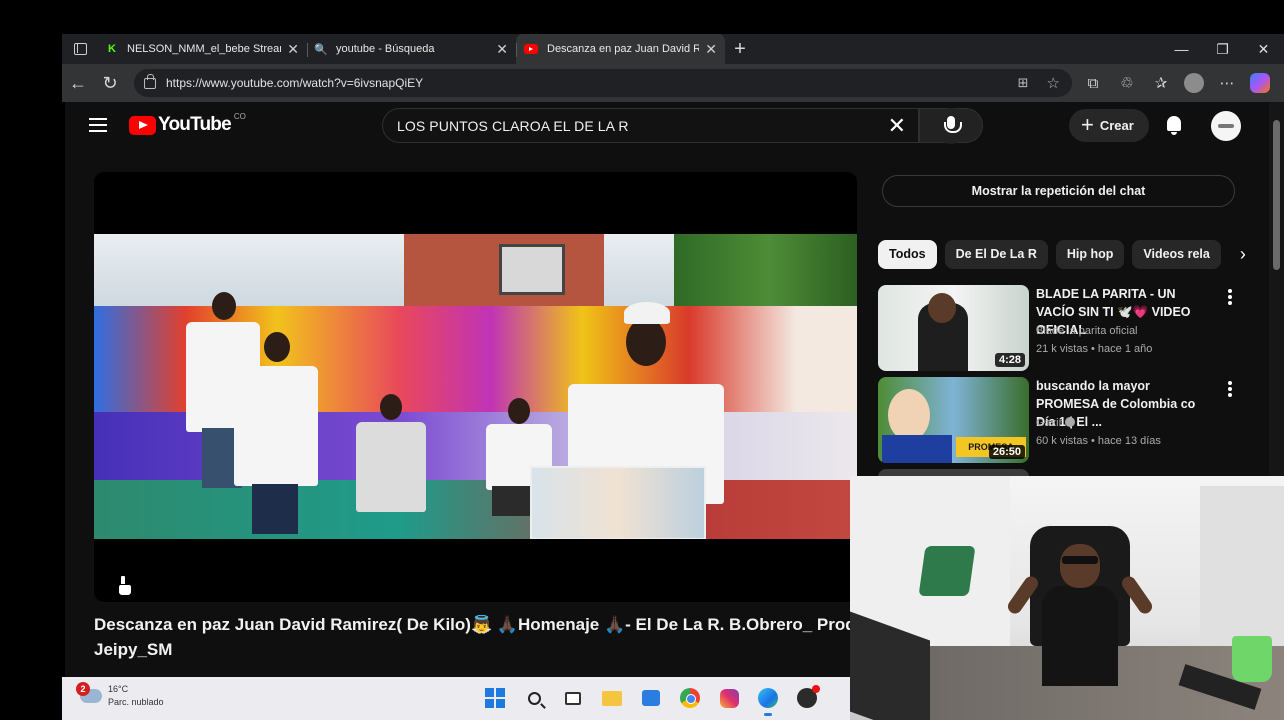 Image resolution: width=1284 pixels, height=720 pixels. I want to click on video-duration: 26:50, so click(1006, 452).